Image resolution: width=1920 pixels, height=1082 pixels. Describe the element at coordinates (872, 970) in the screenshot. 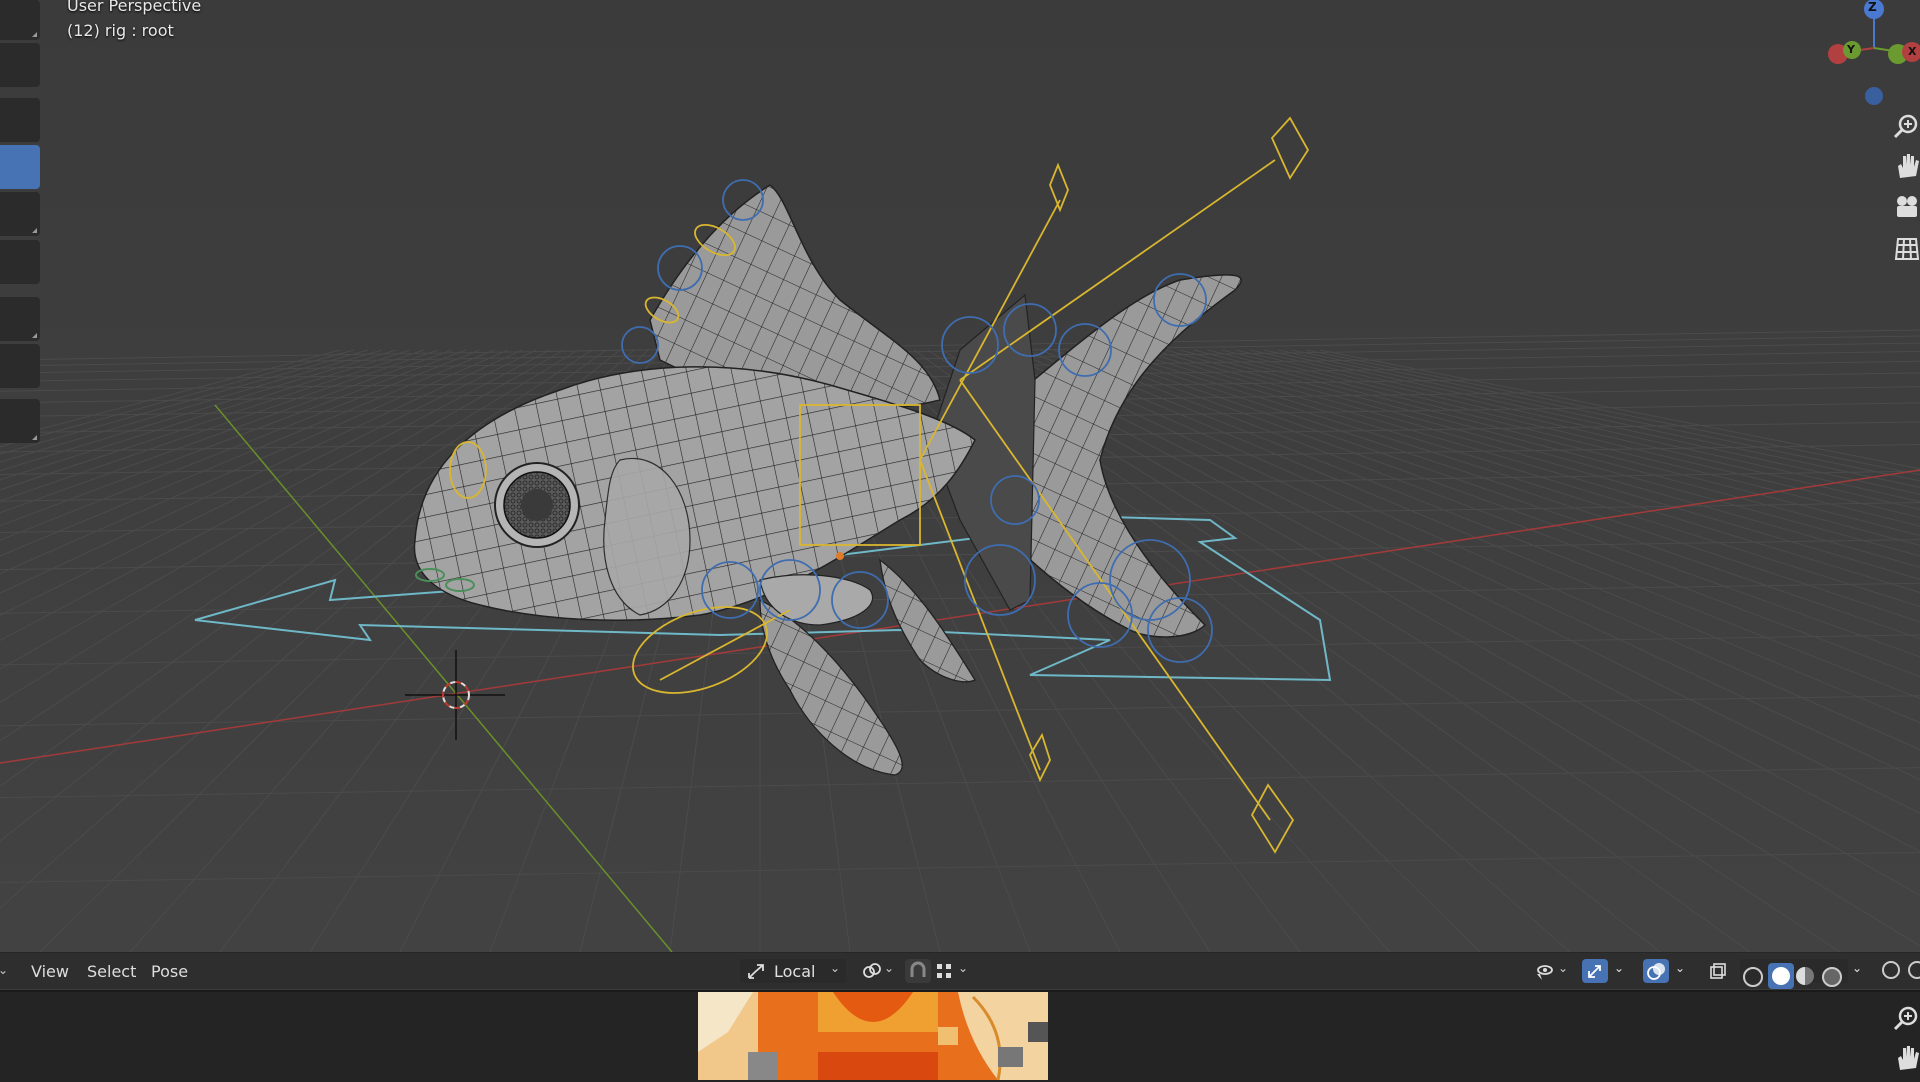

I see `pivot-icon` at that location.